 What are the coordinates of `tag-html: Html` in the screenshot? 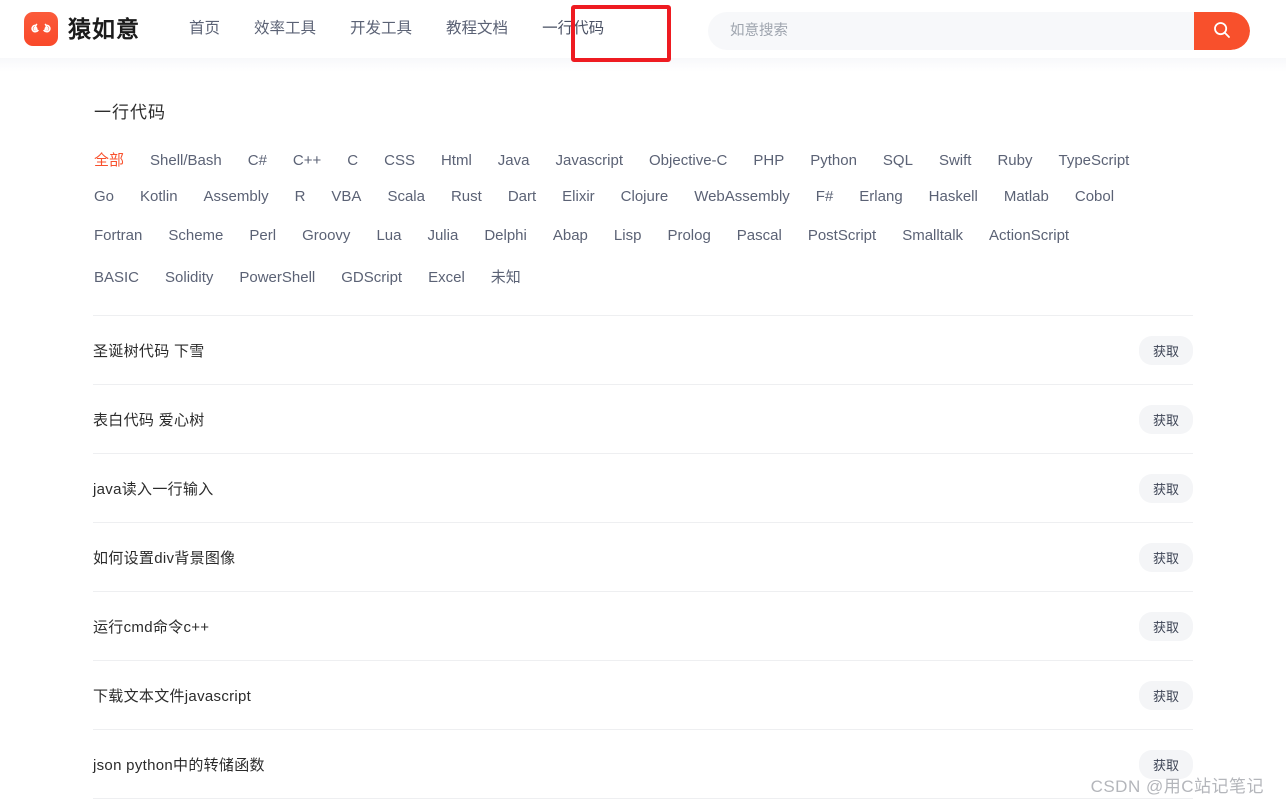 It's located at (456, 160).